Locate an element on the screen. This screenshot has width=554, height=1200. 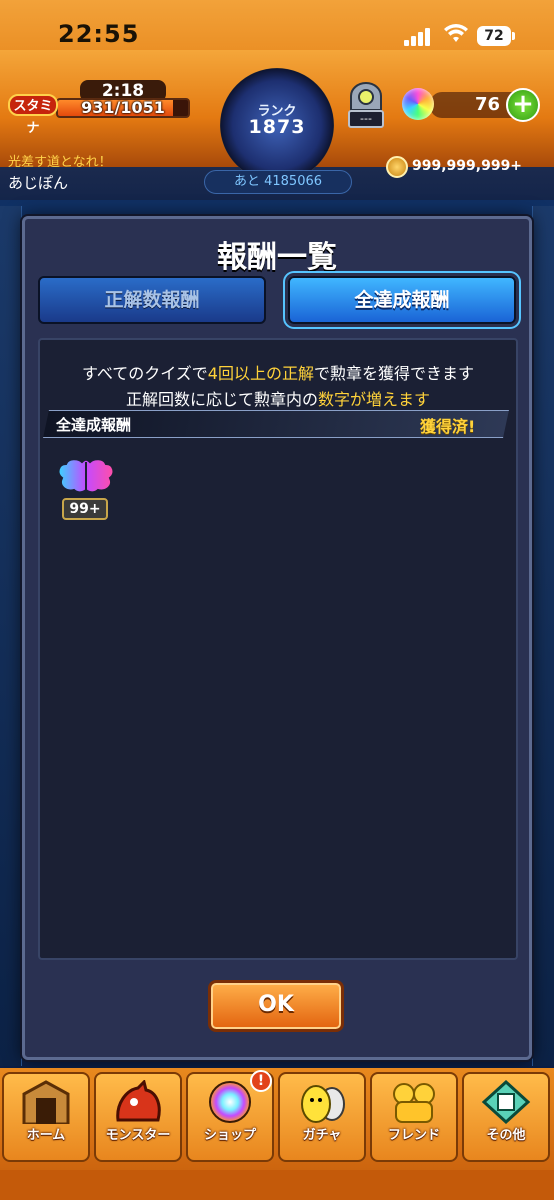
cell-signal-icon is located at coordinates (419, 37).